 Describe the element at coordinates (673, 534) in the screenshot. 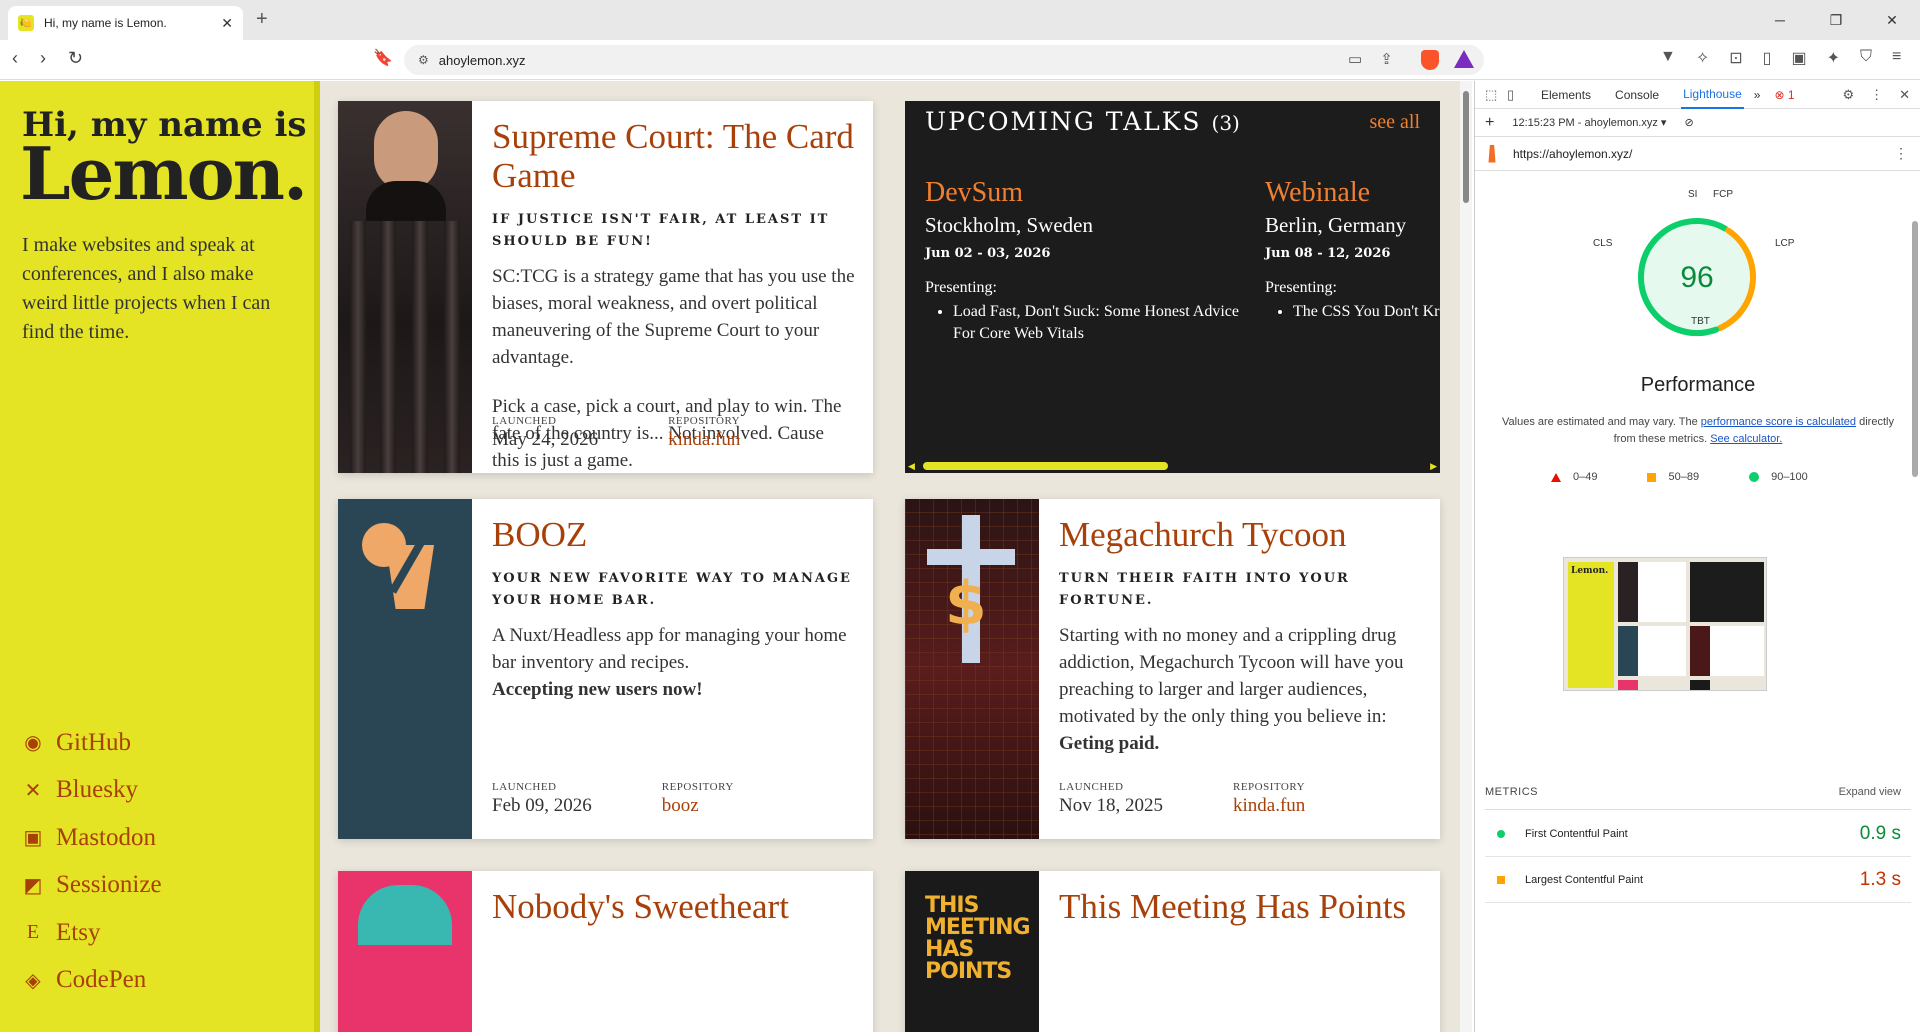

I see `project-title: BOOZ` at that location.